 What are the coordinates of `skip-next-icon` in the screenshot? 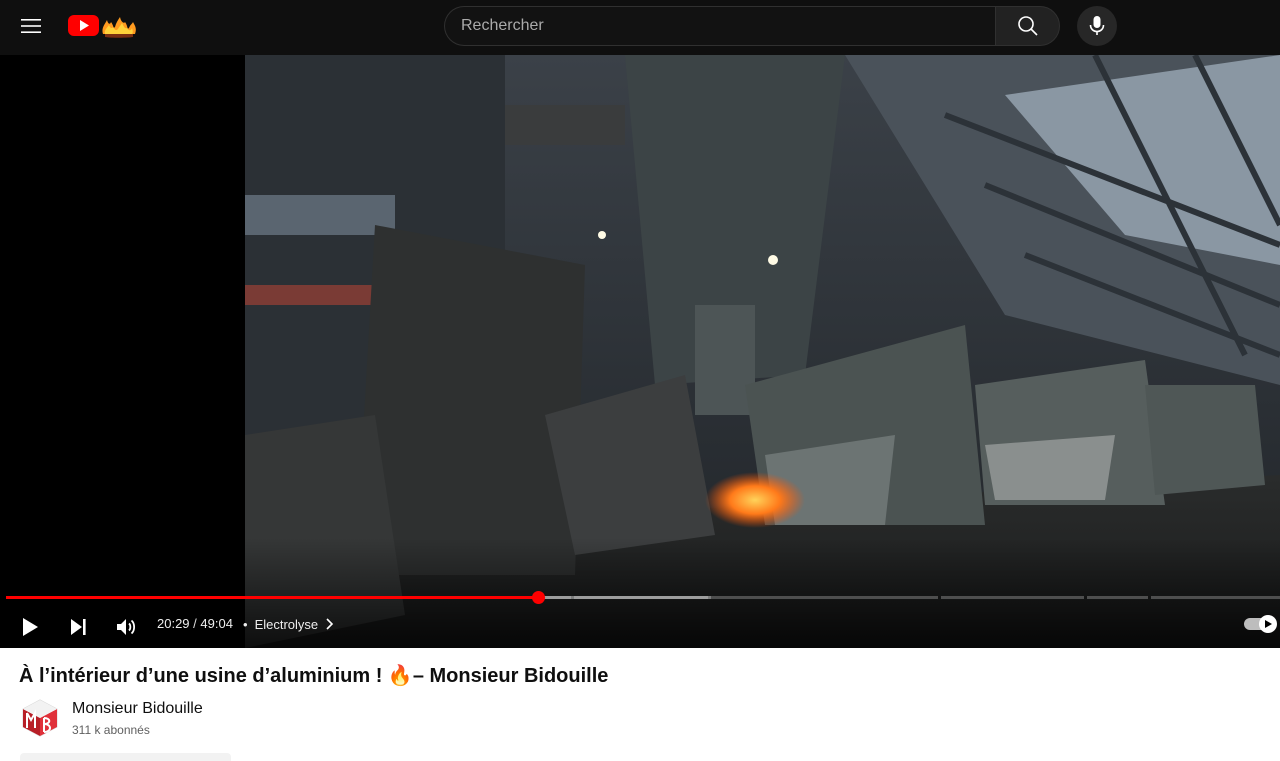 It's located at (78, 627).